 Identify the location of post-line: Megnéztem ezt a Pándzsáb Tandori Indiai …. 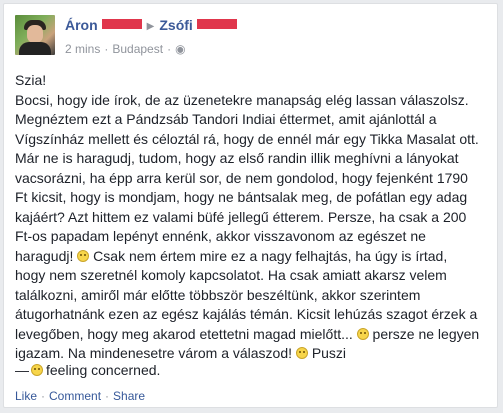
(226, 119).